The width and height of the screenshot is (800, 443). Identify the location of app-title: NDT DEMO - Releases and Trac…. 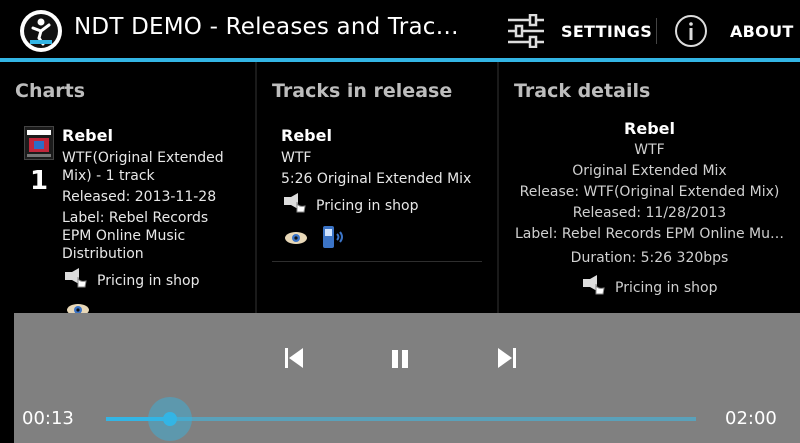
(266, 27).